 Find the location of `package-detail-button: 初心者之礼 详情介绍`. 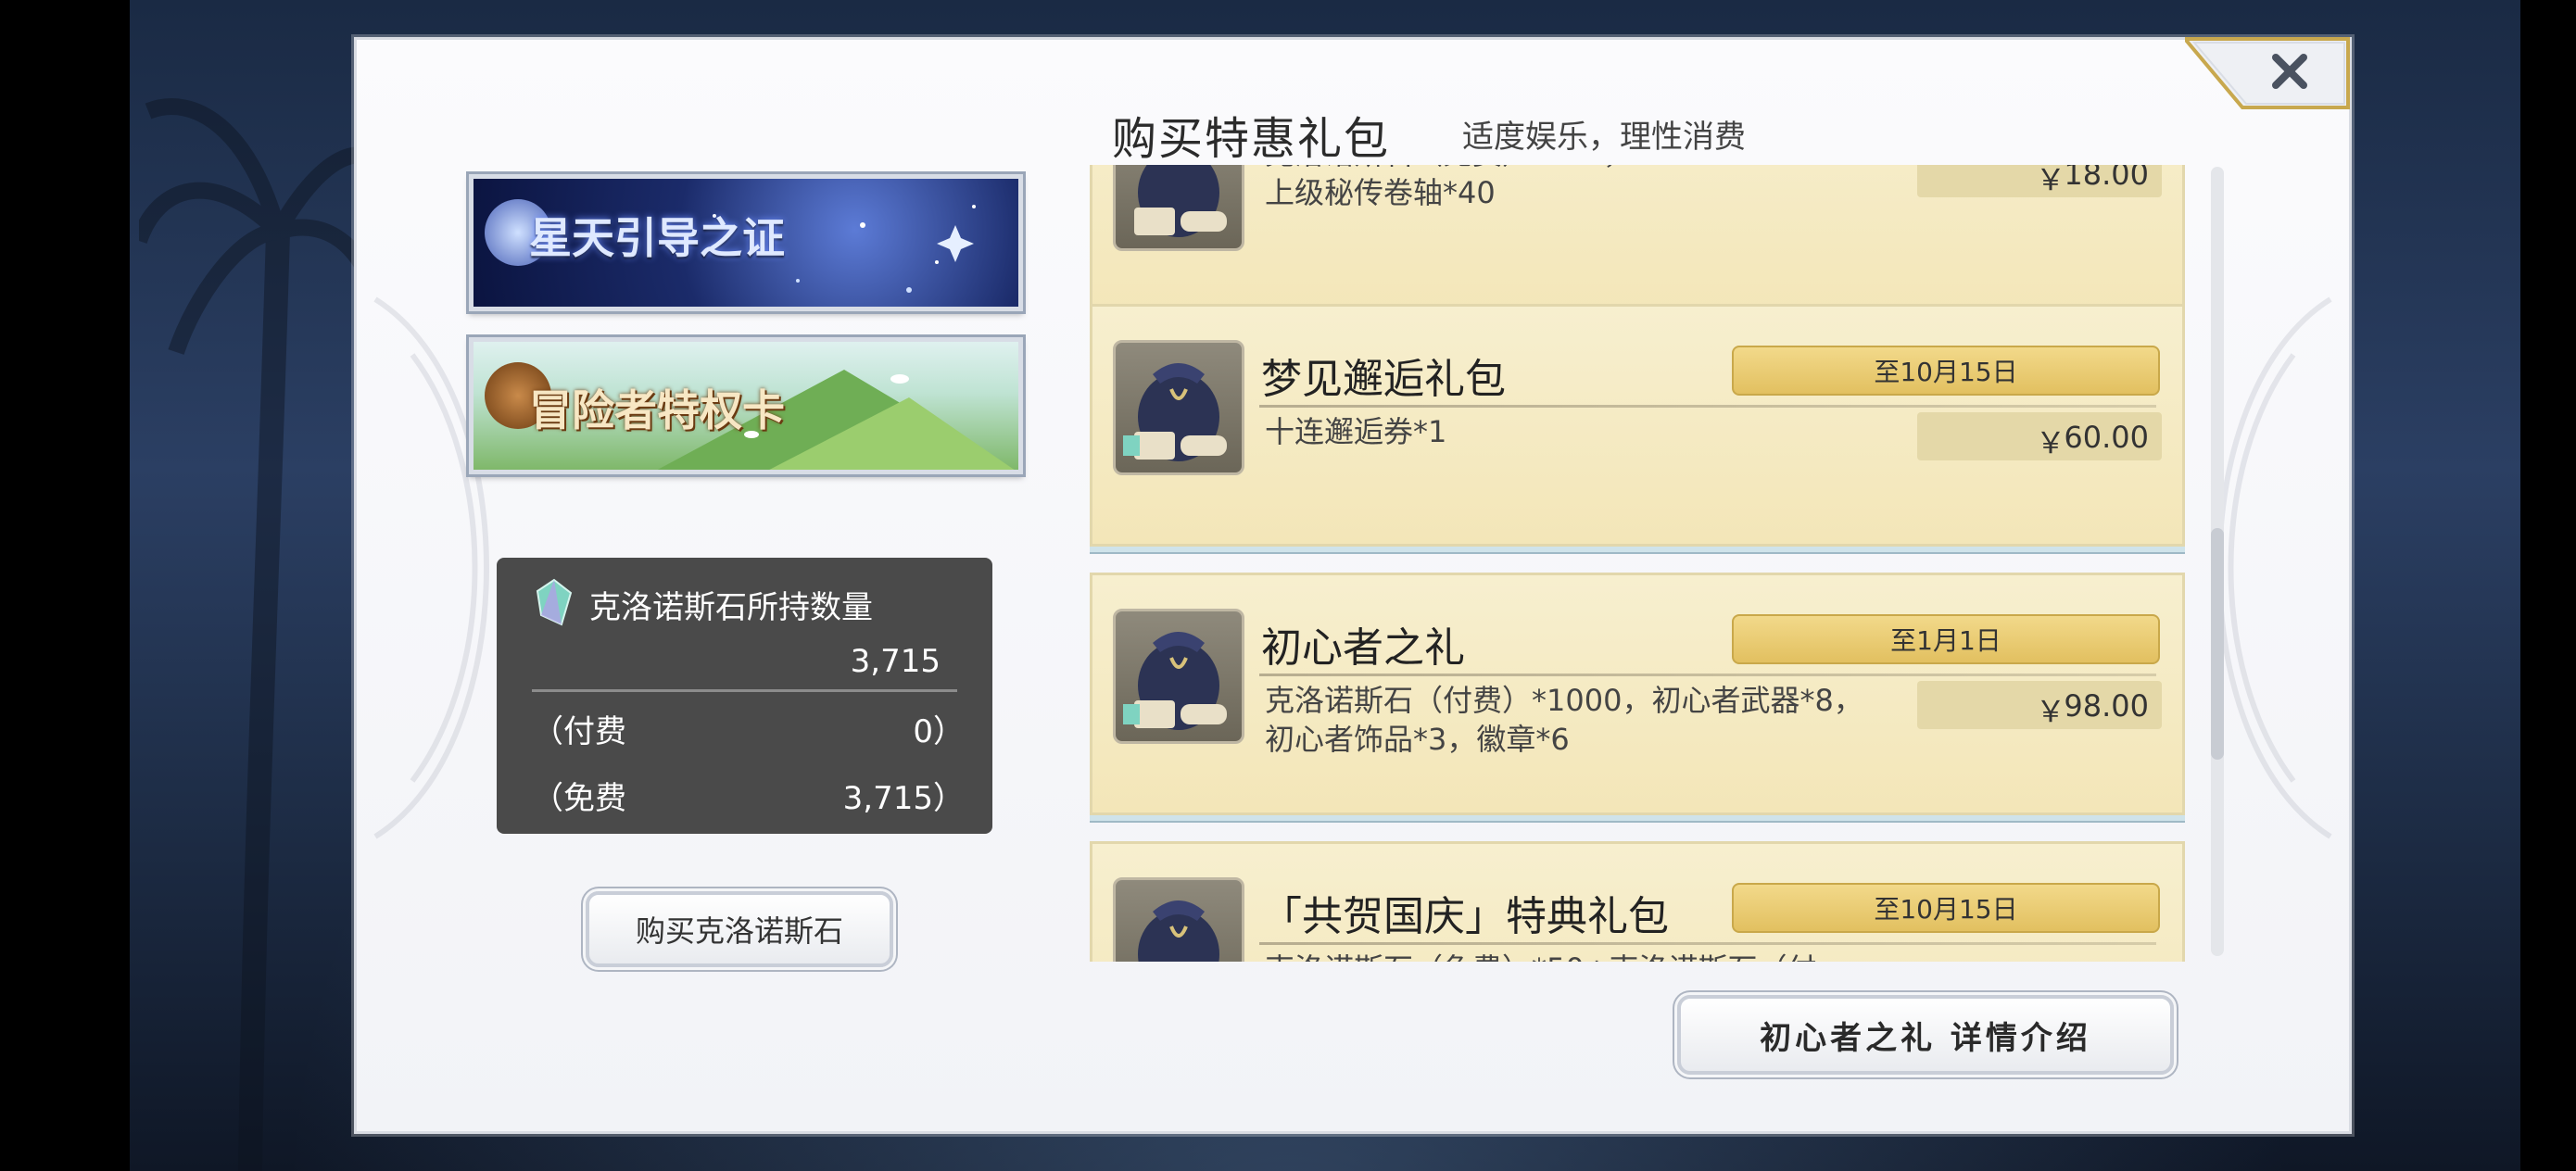

package-detail-button: 初心者之礼 详情介绍 is located at coordinates (1926, 1035).